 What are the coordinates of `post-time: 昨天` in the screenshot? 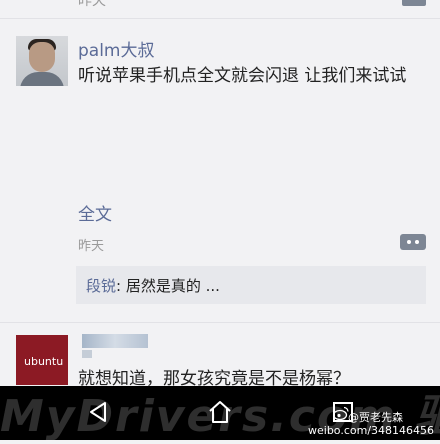 It's located at (91, 246).